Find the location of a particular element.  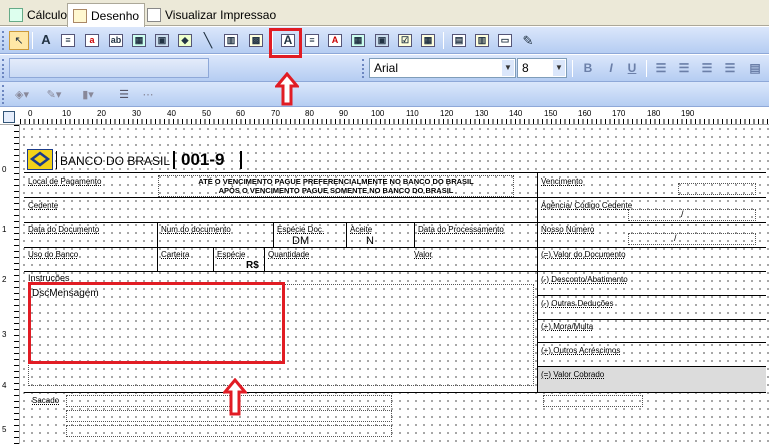

line-icon: ╲ is located at coordinates (208, 40).